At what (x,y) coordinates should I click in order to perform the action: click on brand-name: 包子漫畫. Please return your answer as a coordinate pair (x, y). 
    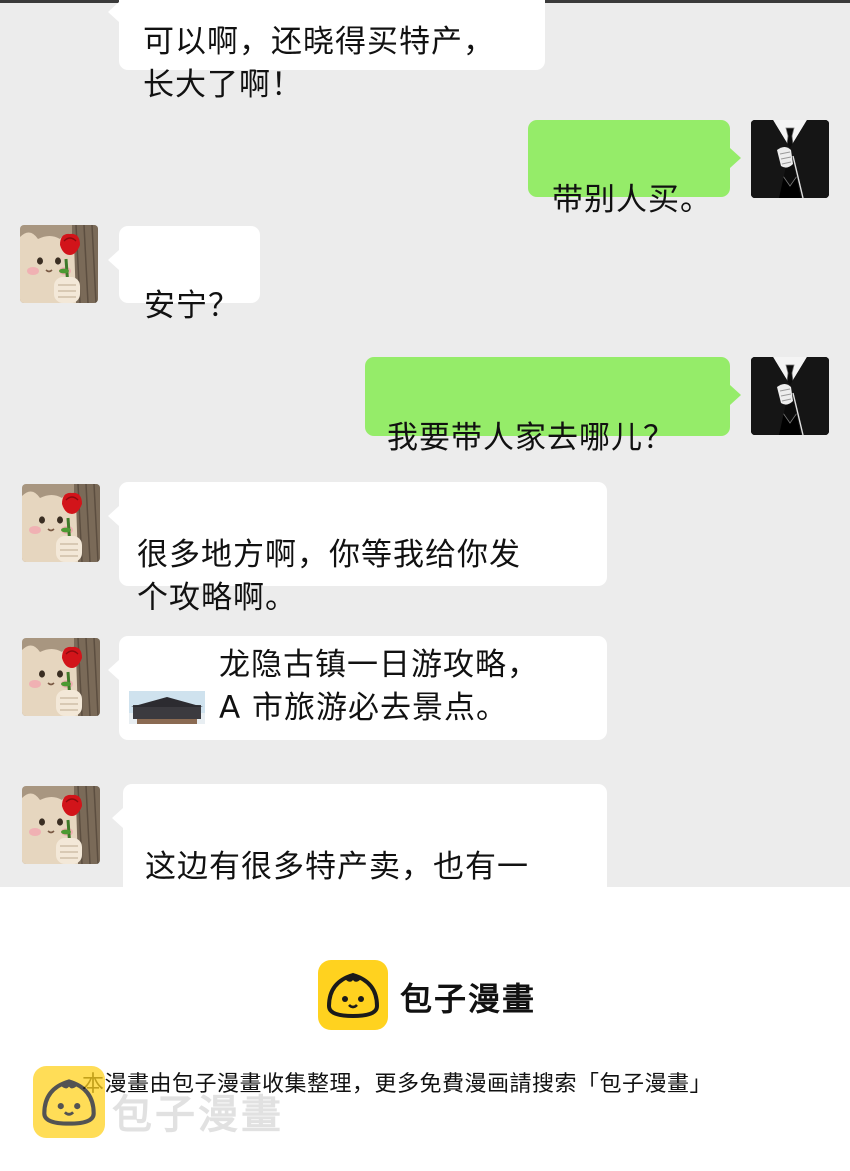
    Looking at the image, I should click on (468, 999).